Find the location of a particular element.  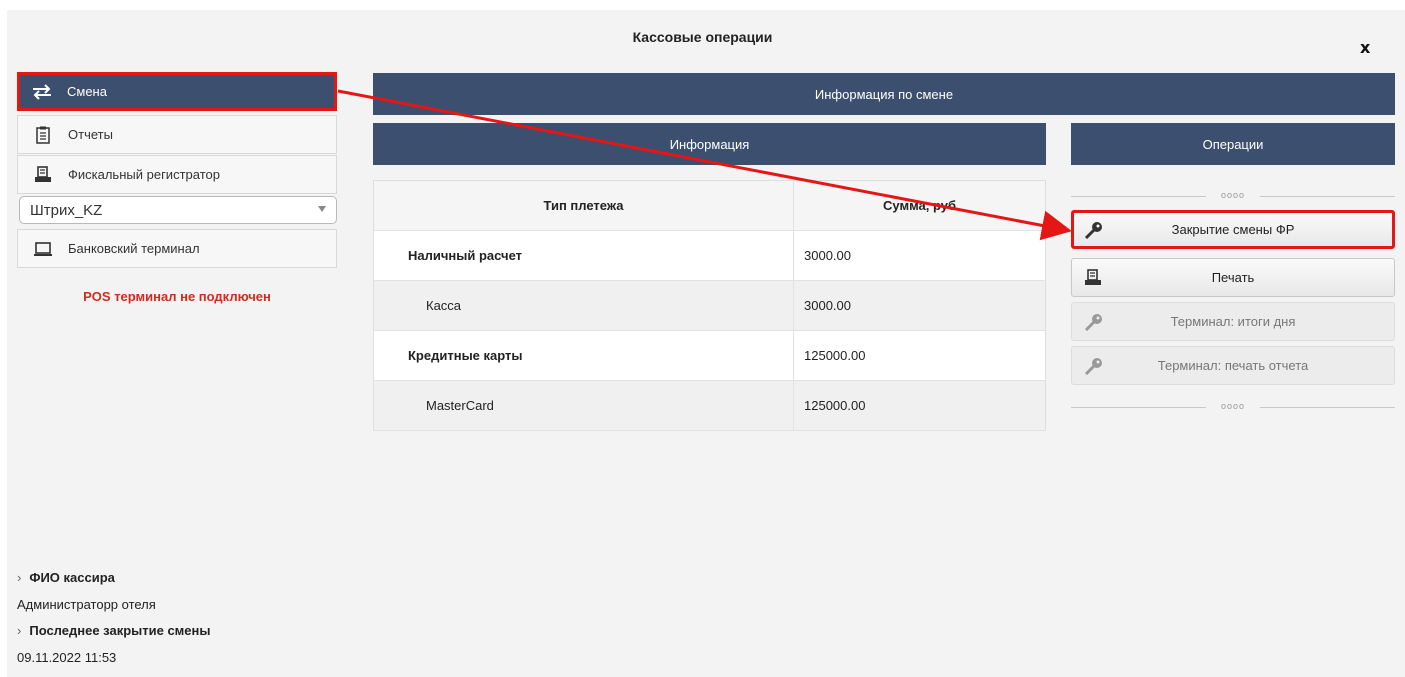

last-close-label: Последнее закрытие смены is located at coordinates (120, 630).